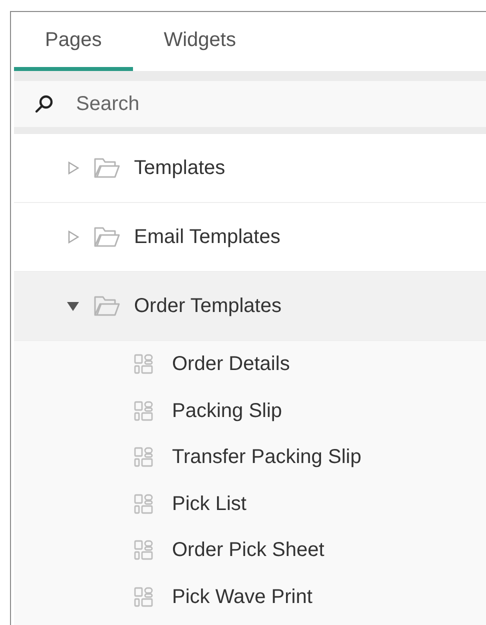  I want to click on folder-row: Order Templates, so click(250, 306).